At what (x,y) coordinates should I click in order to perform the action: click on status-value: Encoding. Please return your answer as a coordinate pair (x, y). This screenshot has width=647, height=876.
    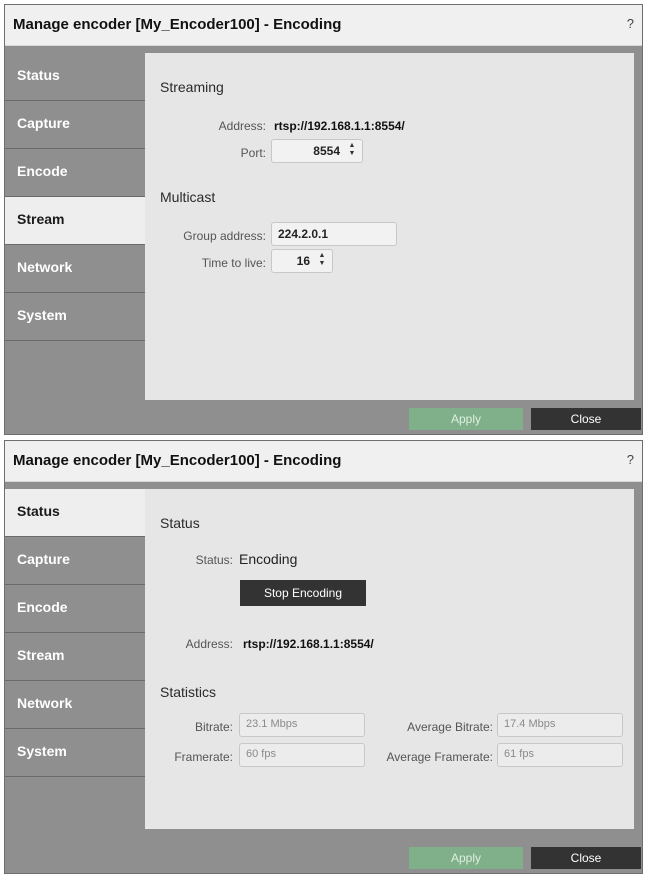
    Looking at the image, I should click on (268, 559).